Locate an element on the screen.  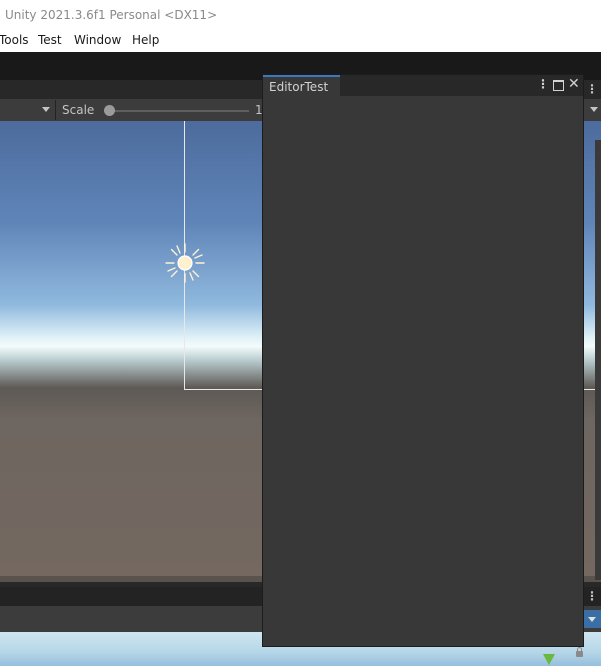
green-marker-icon is located at coordinates (549, 659).